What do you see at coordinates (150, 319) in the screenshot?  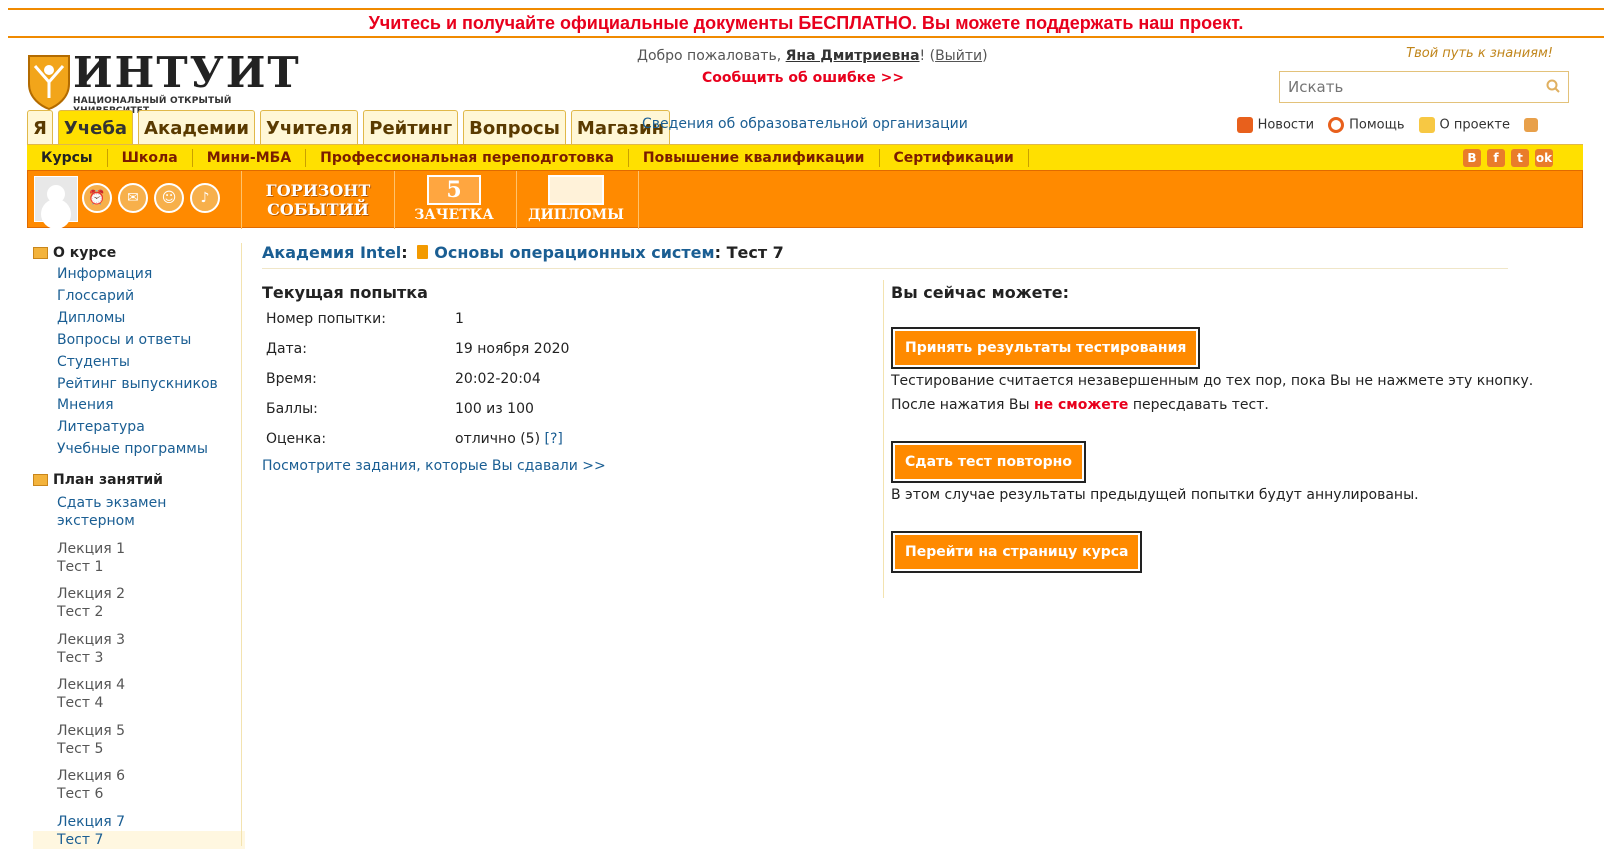 I see `sidebar-item-diplomas: Дипломы` at bounding box center [150, 319].